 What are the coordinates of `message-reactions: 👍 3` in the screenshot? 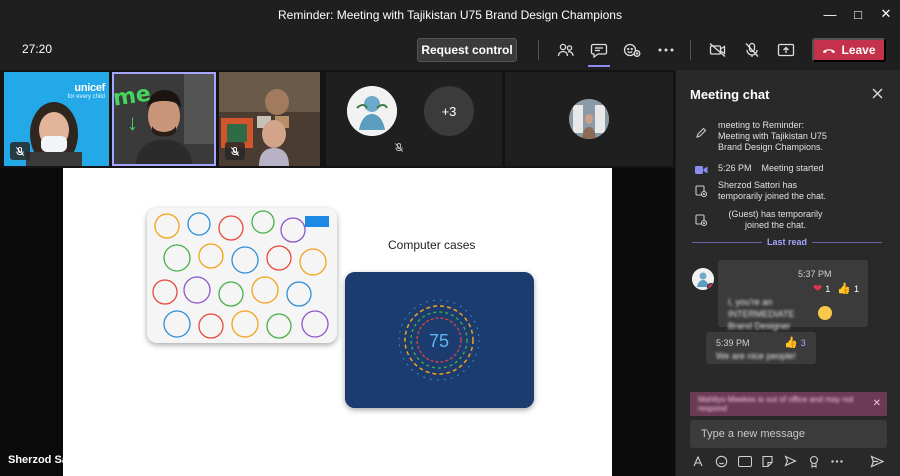 It's located at (795, 342).